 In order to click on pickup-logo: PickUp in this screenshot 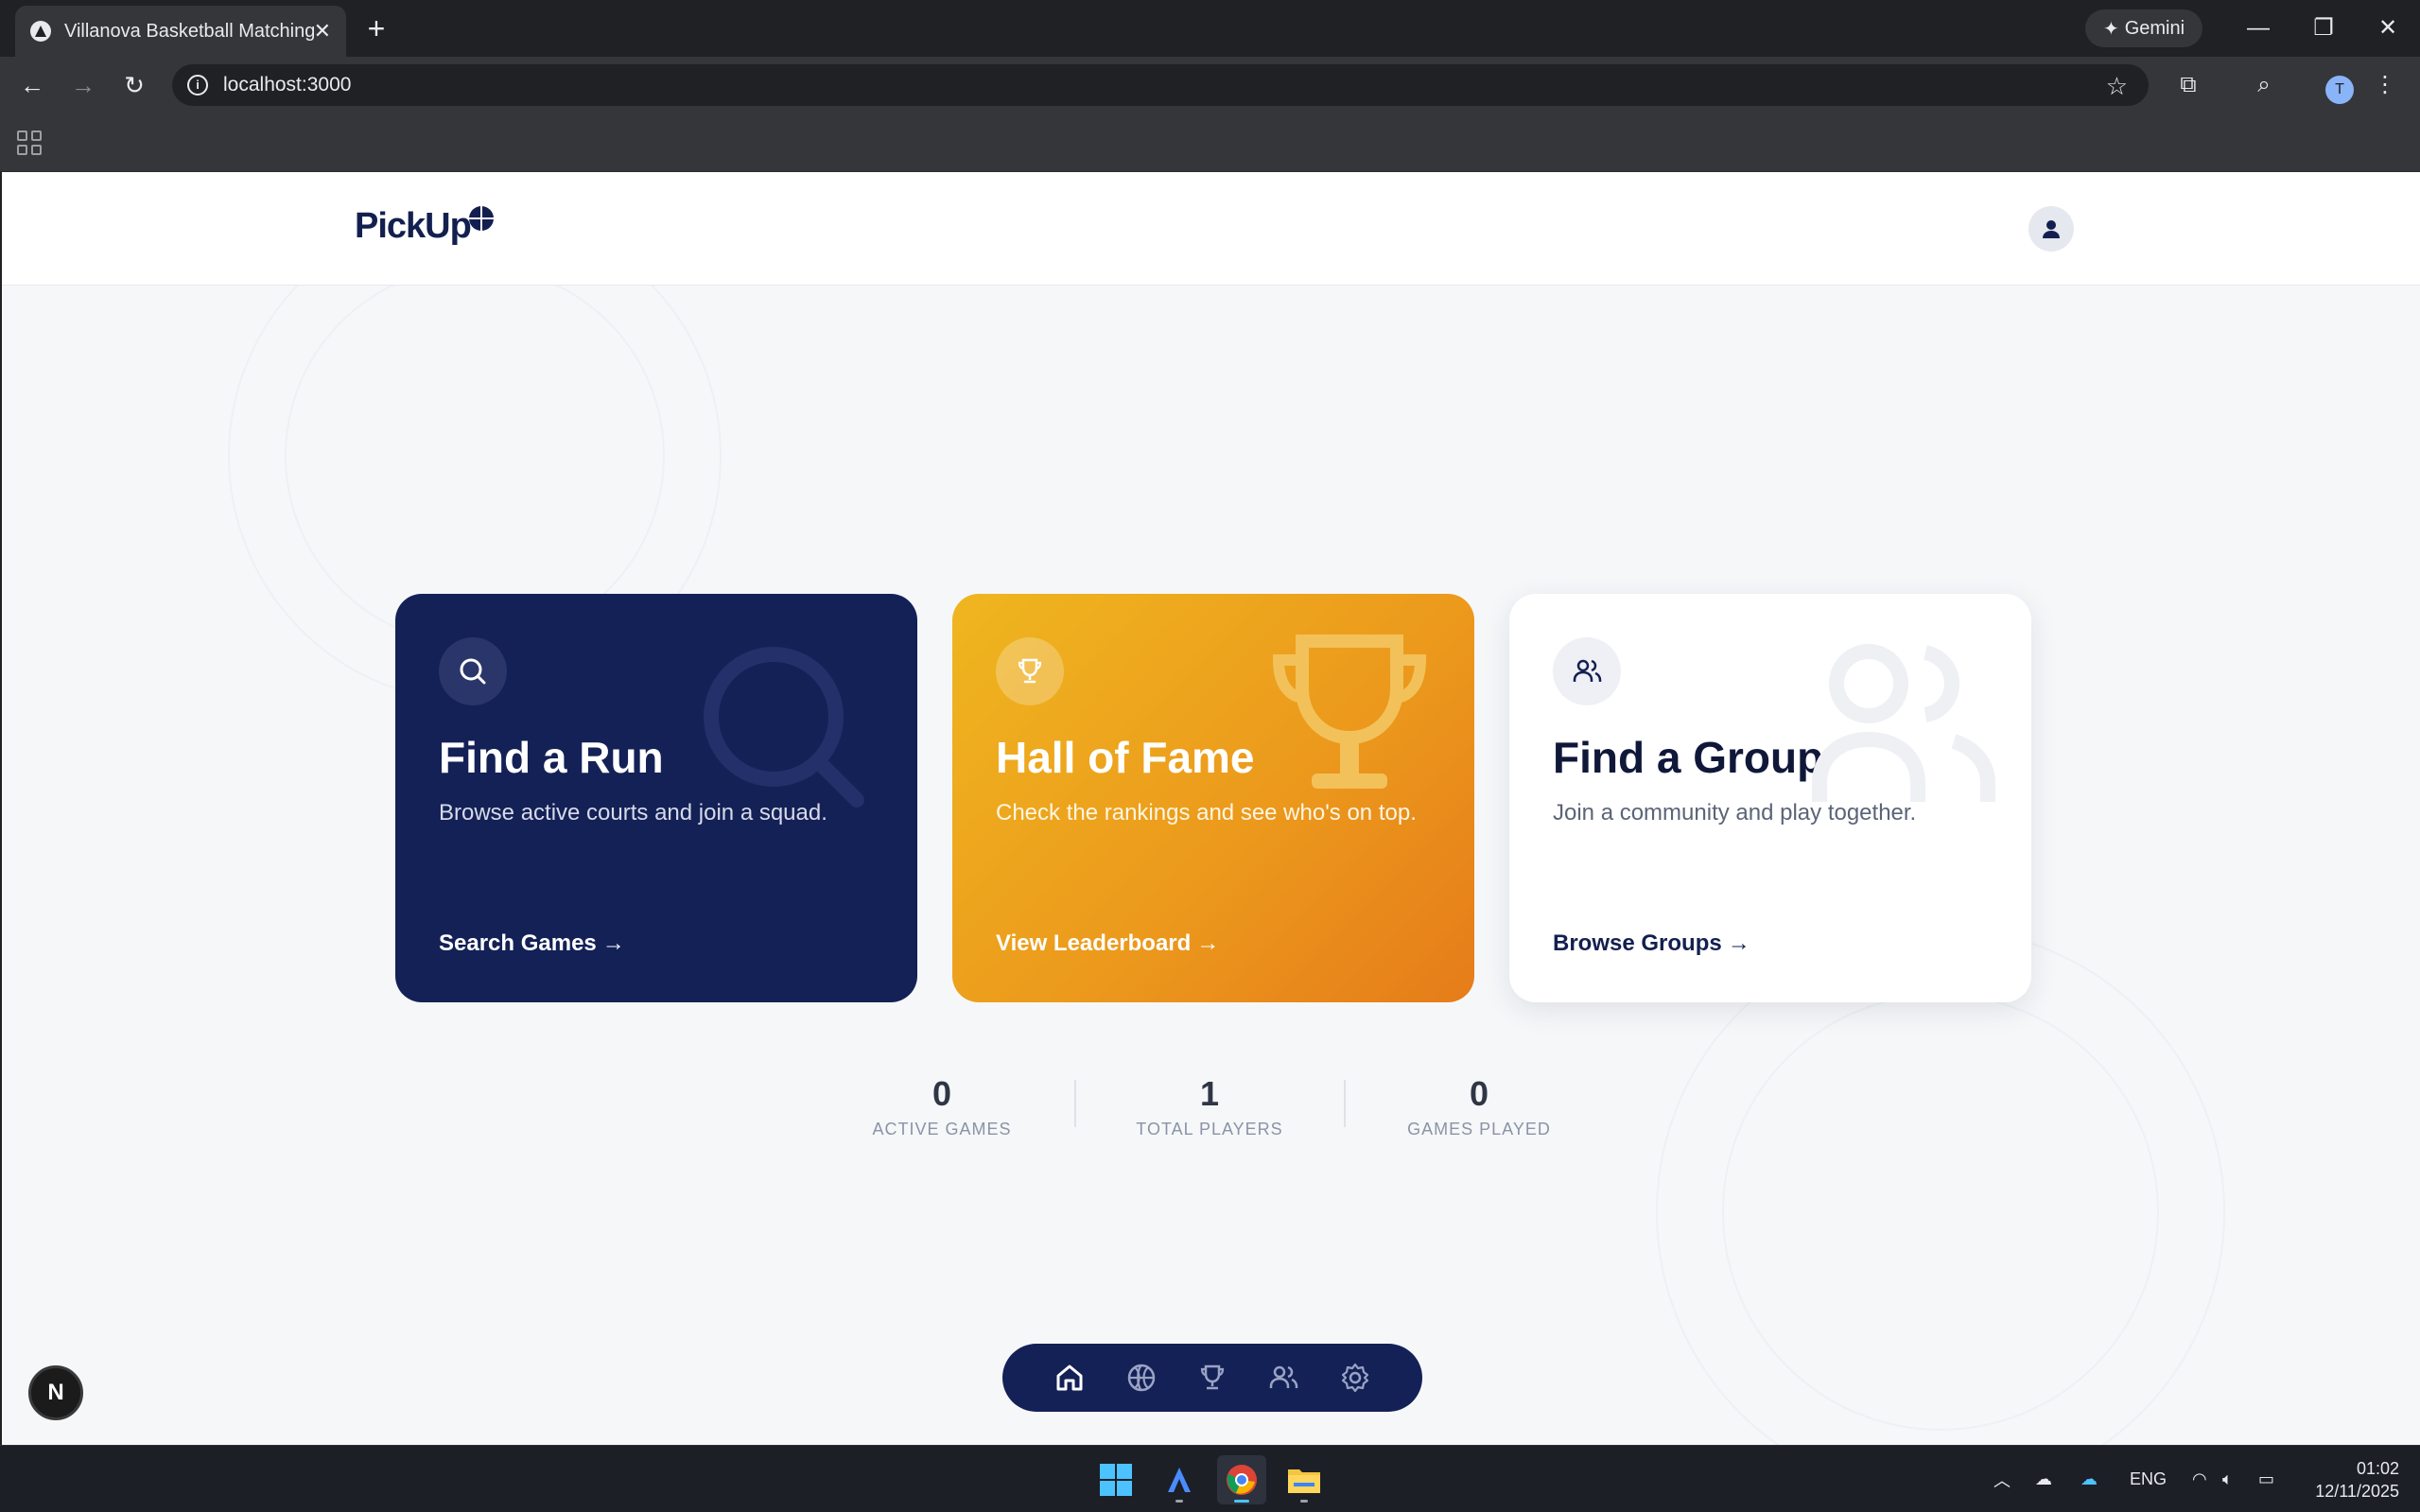, I will do `click(425, 226)`.